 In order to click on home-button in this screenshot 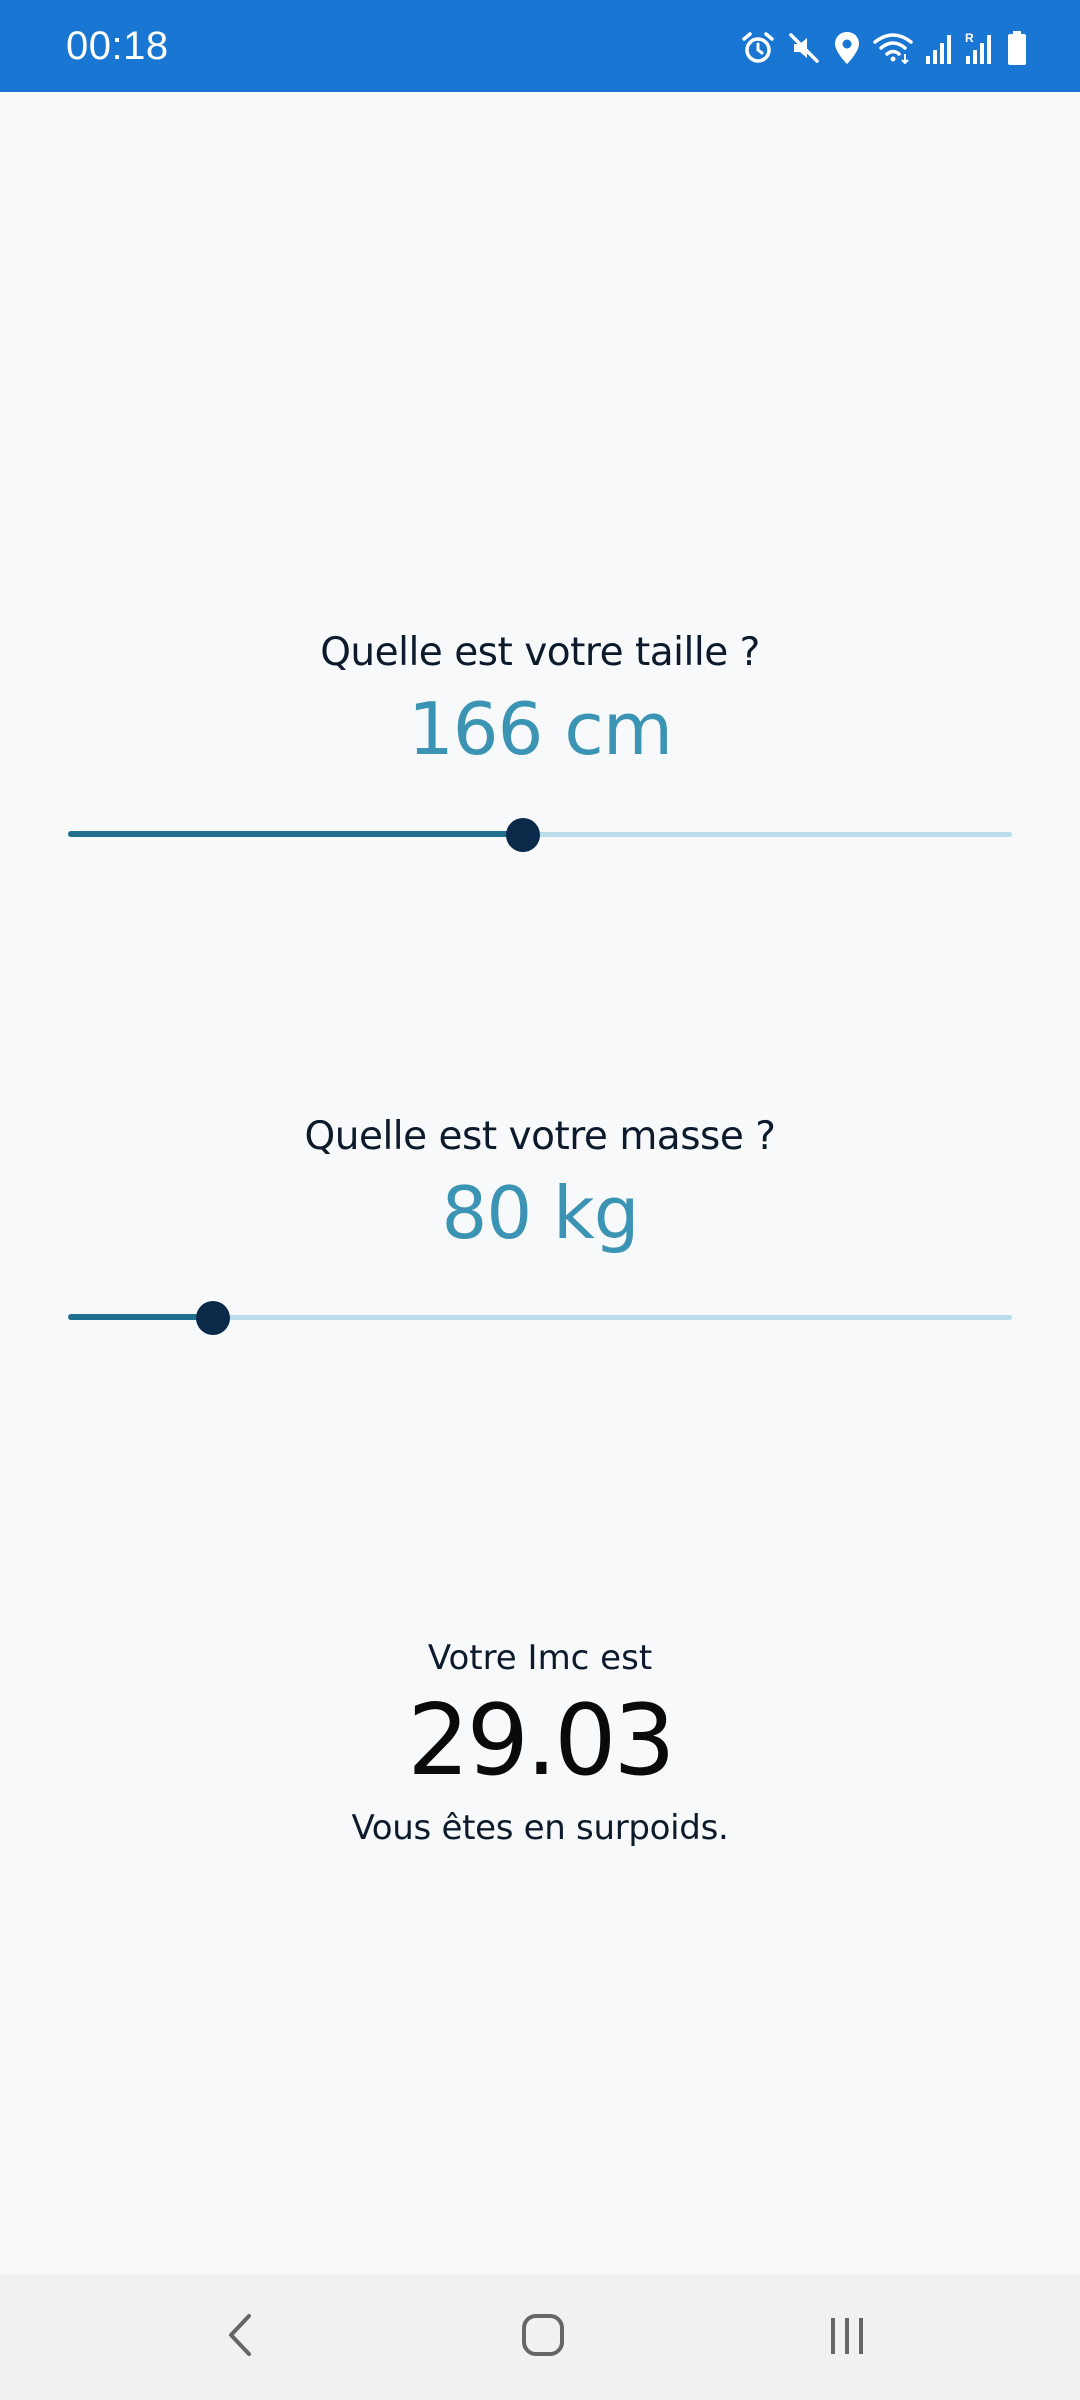, I will do `click(543, 2337)`.